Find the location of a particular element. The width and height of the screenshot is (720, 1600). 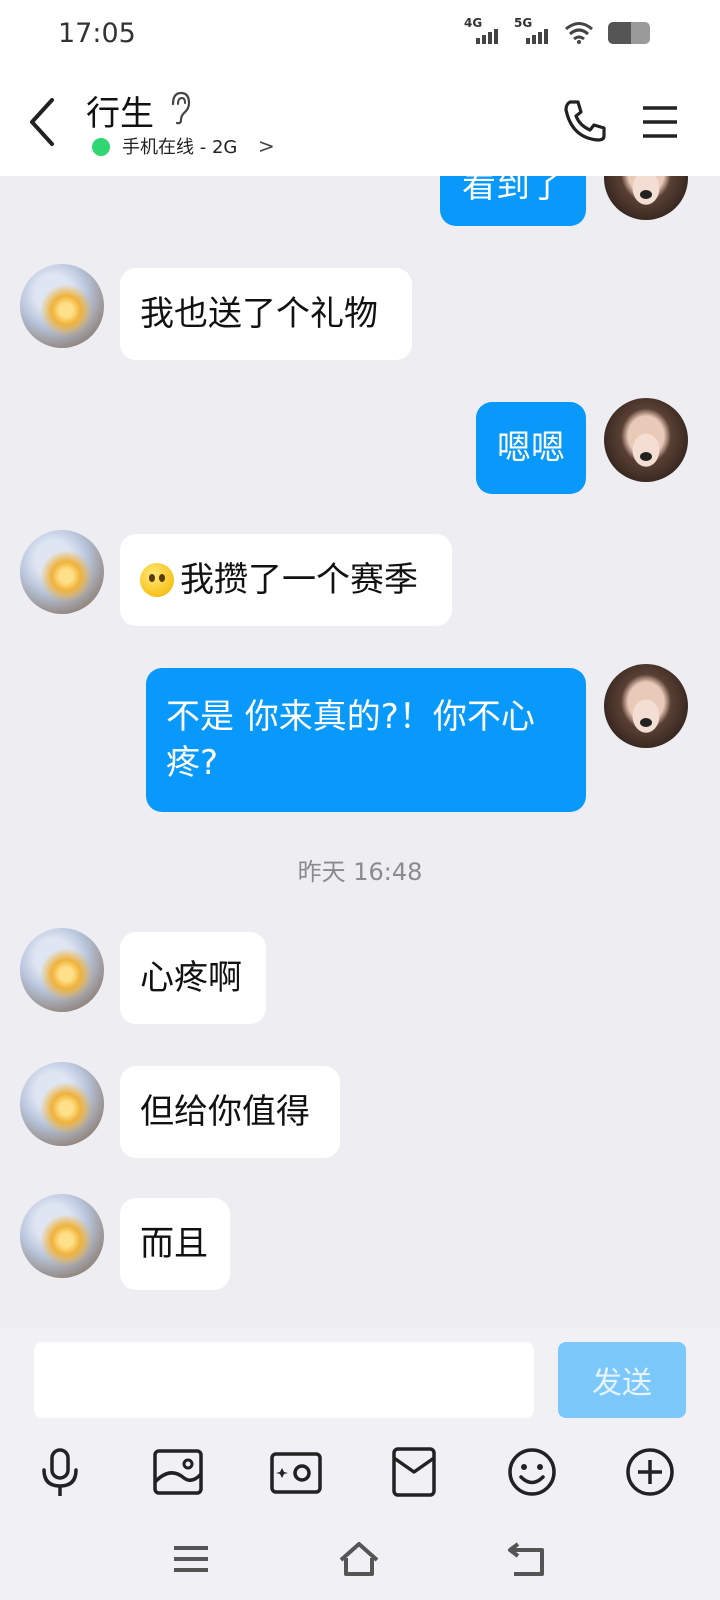

timestamp: 昨天 16:48 is located at coordinates (360, 872).